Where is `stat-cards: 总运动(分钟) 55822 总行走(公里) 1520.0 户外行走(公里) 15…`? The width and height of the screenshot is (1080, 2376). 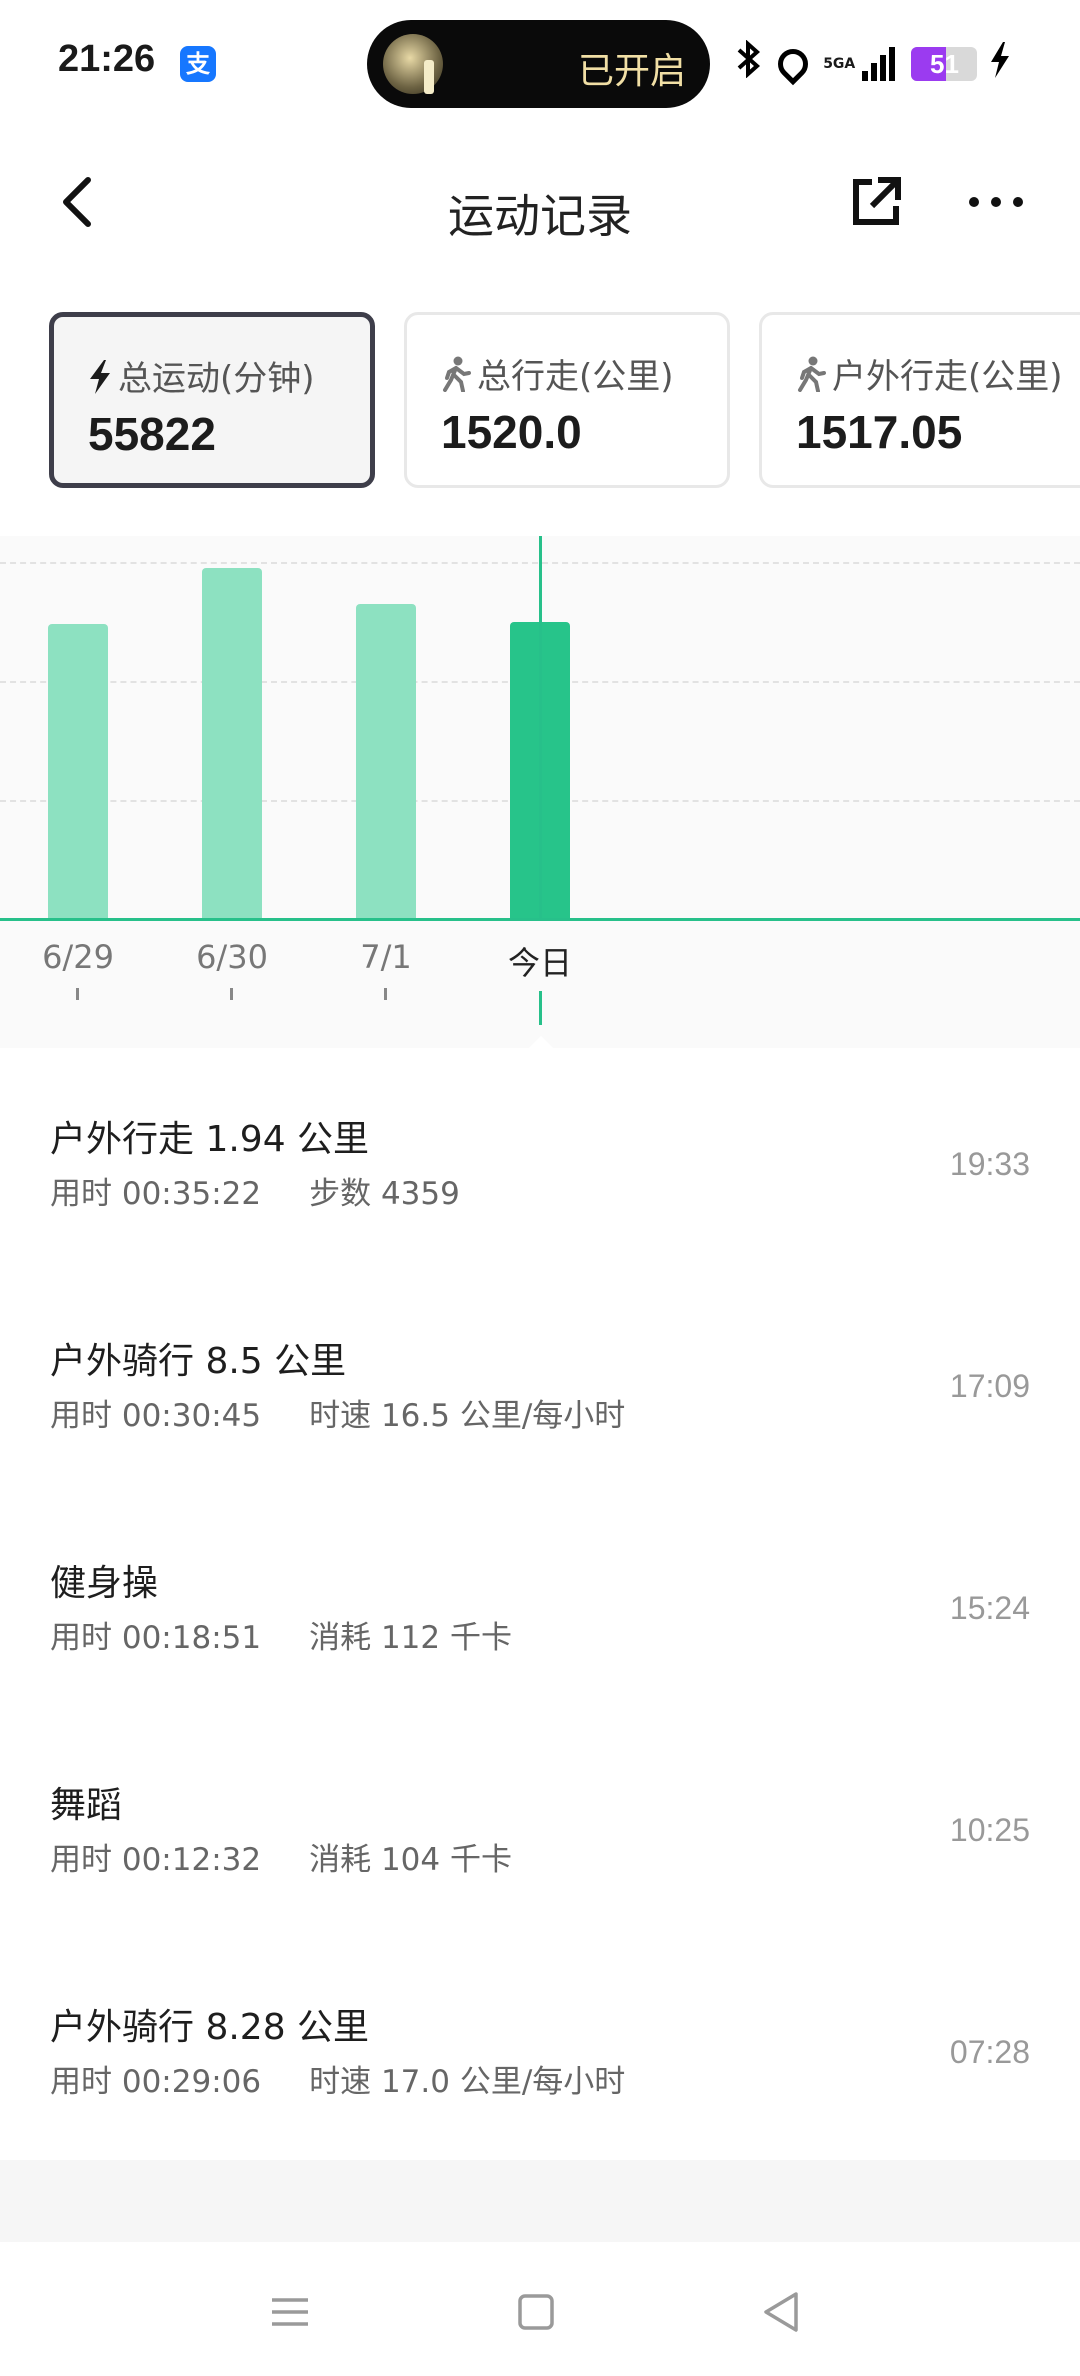
stat-cards: 总运动(分钟) 55822 总行走(公里) 1520.0 户外行走(公里) 15… is located at coordinates (540, 402).